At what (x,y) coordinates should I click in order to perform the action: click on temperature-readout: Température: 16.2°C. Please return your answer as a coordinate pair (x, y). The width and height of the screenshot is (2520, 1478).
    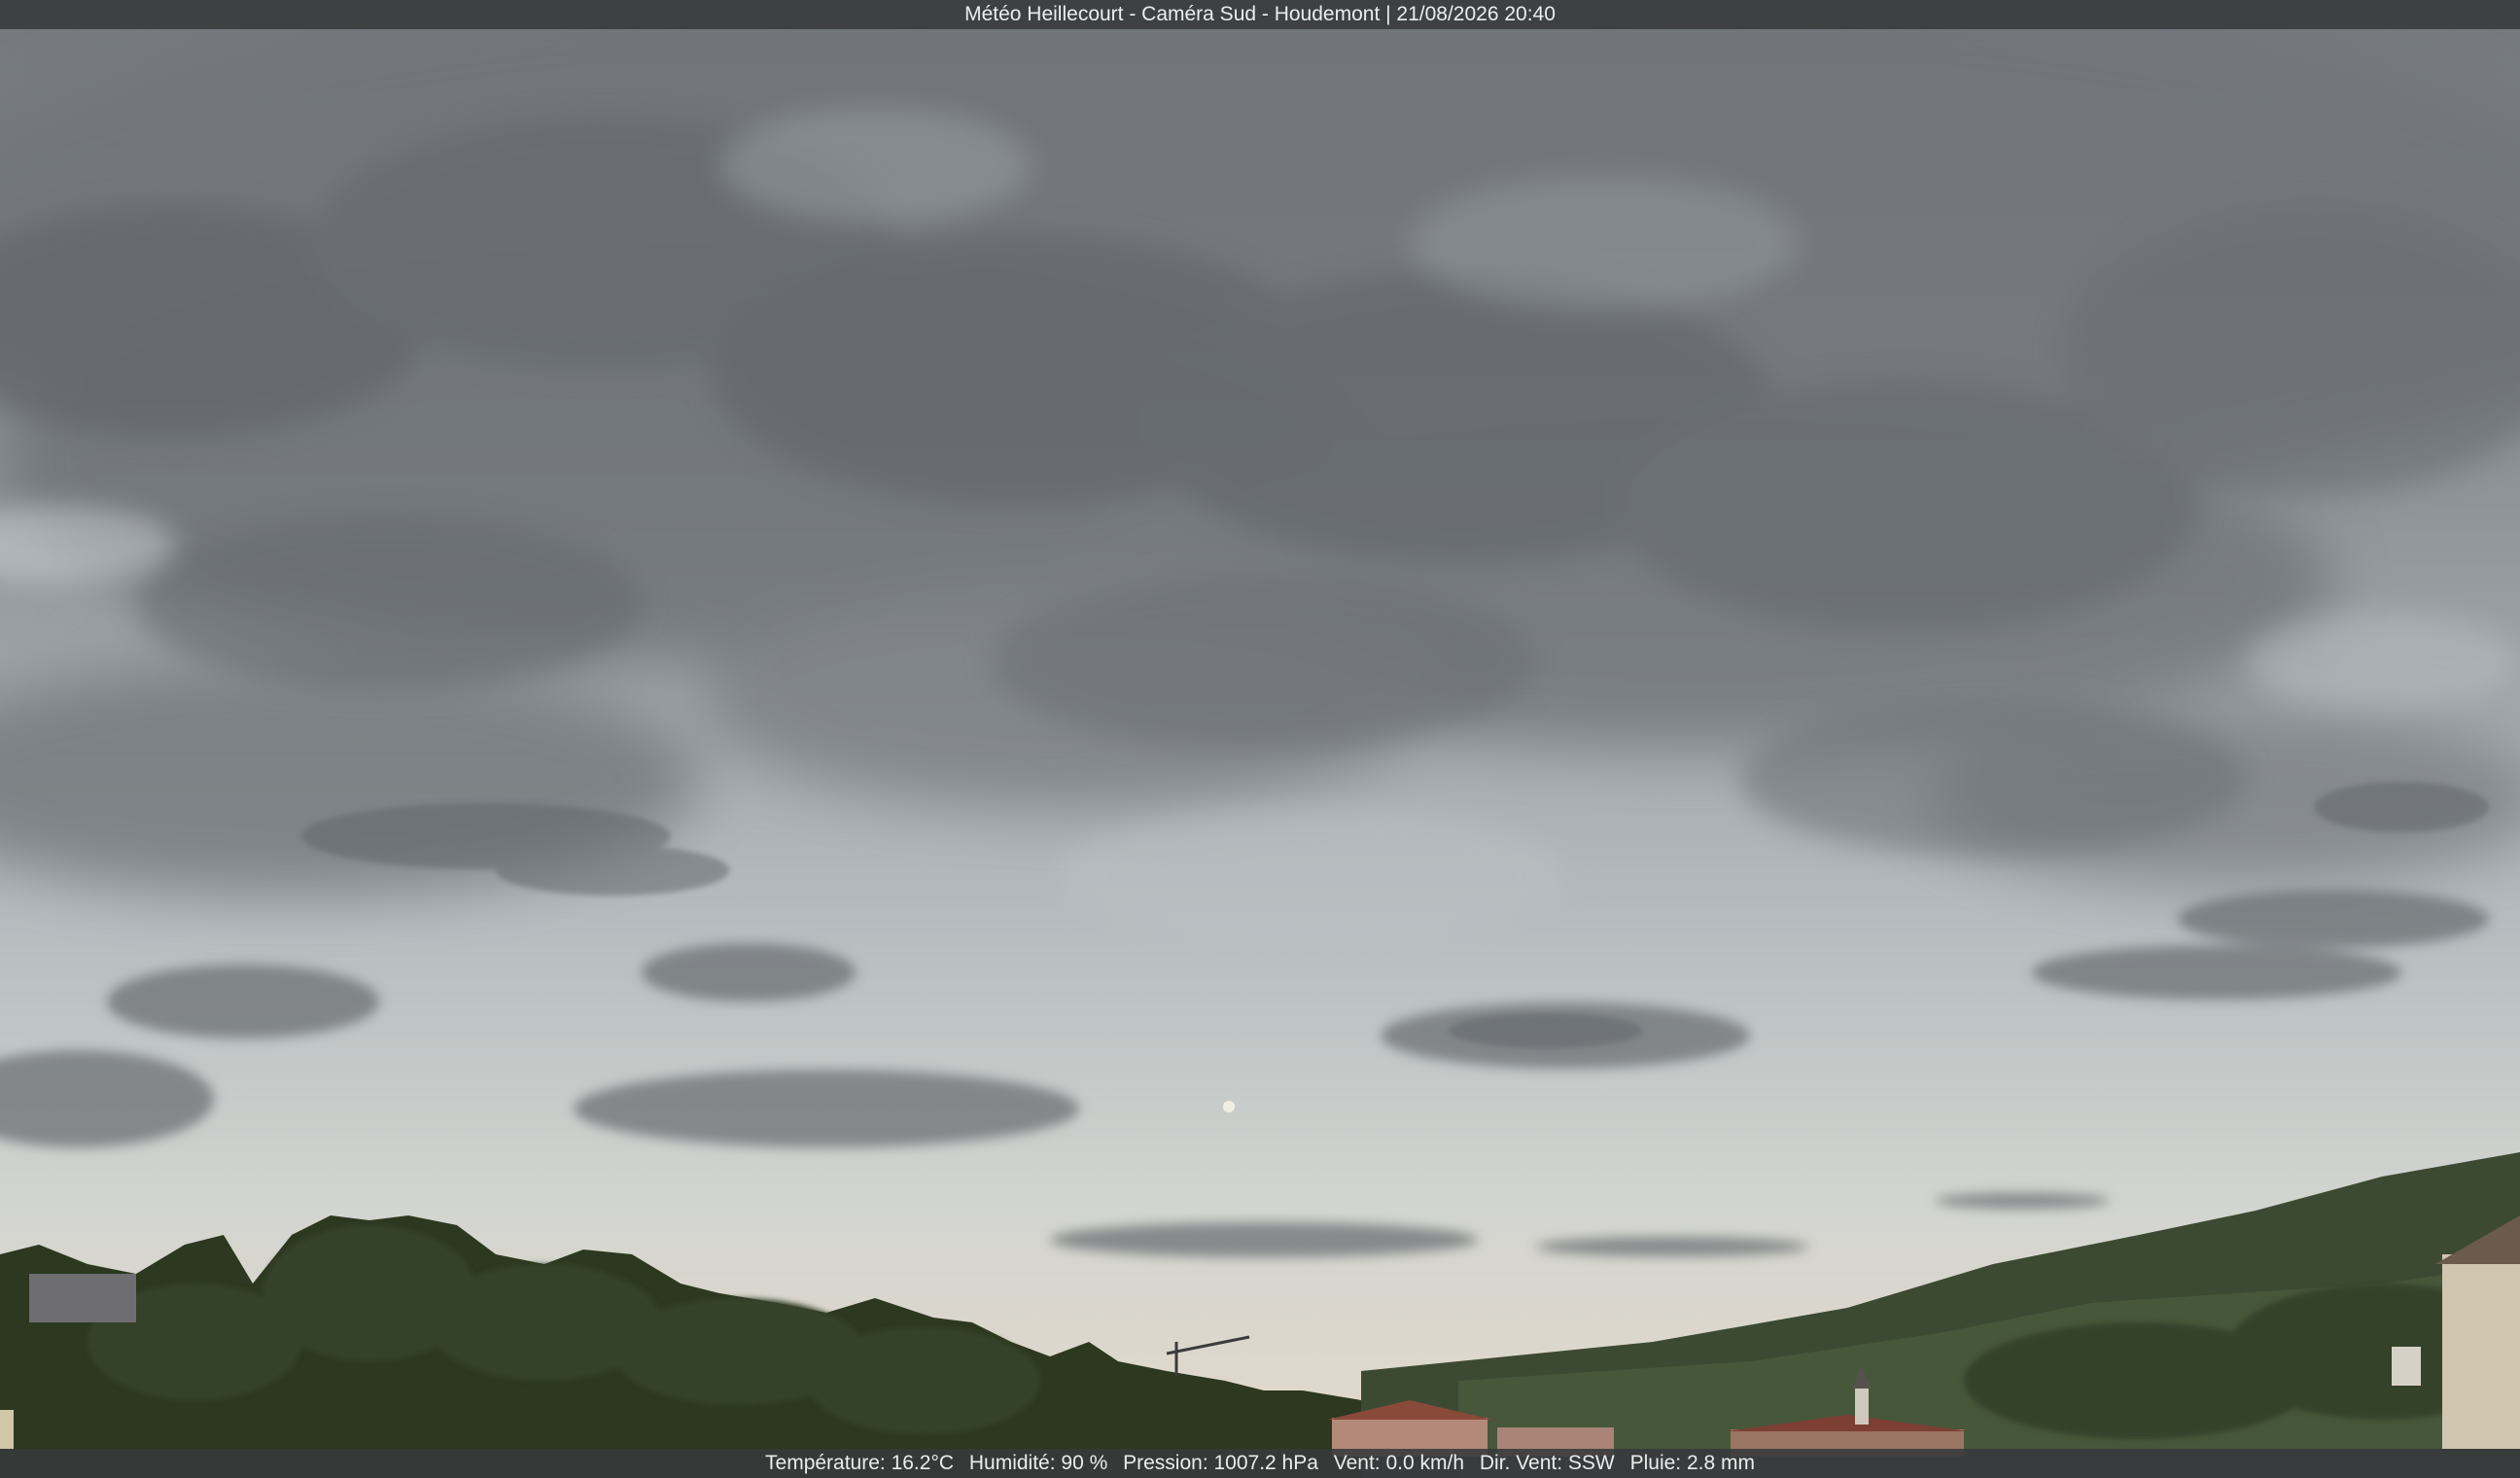
    Looking at the image, I should click on (860, 1463).